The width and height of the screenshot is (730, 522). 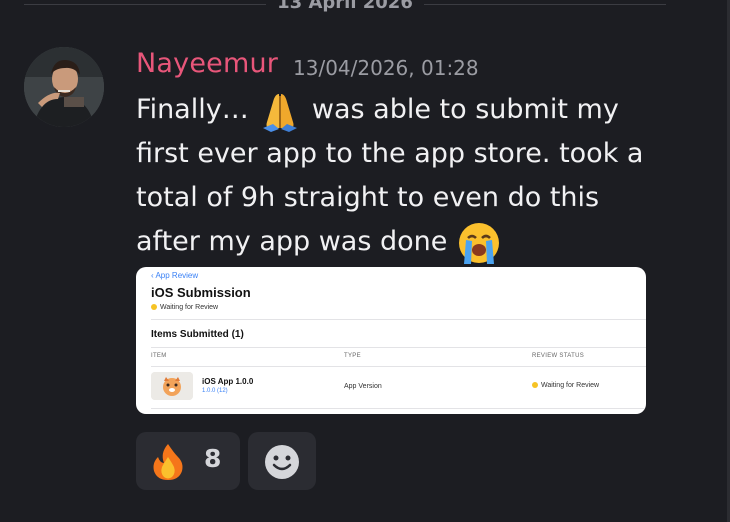 I want to click on app-version: 1.0.0 (12), so click(x=215, y=391).